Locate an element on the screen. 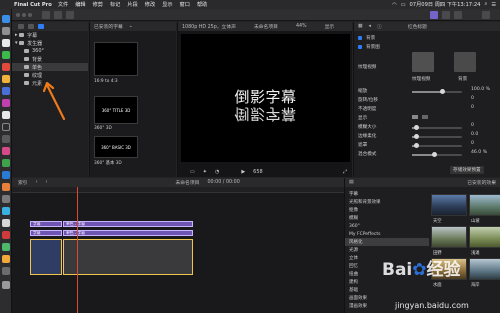  viewer-canvas: 倒影字幕 倒影字幕 is located at coordinates (265, 98).